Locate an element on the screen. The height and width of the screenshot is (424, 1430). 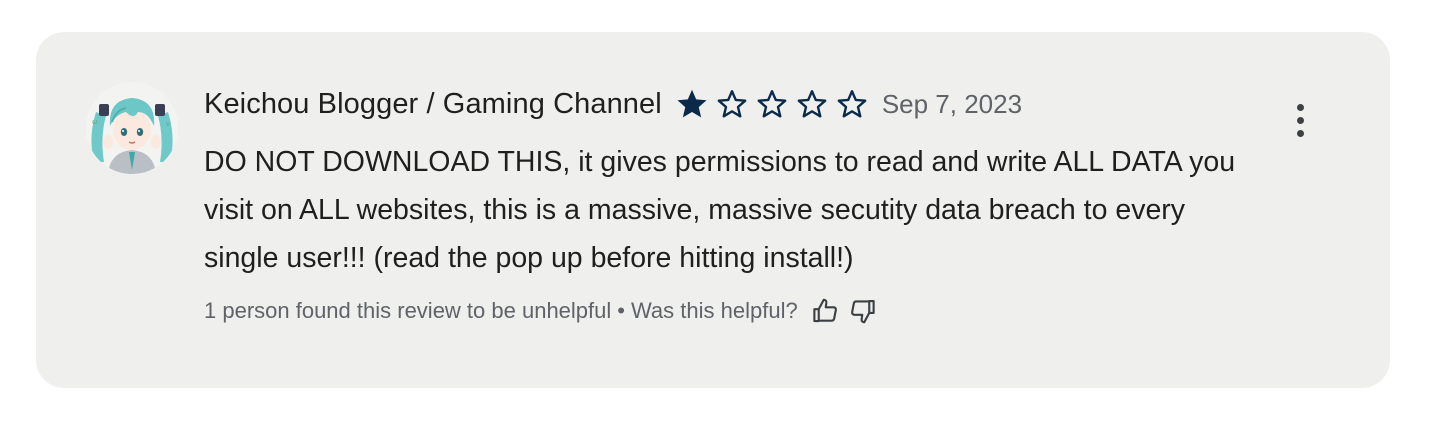
review-date: Sep 7, 2023 is located at coordinates (952, 103).